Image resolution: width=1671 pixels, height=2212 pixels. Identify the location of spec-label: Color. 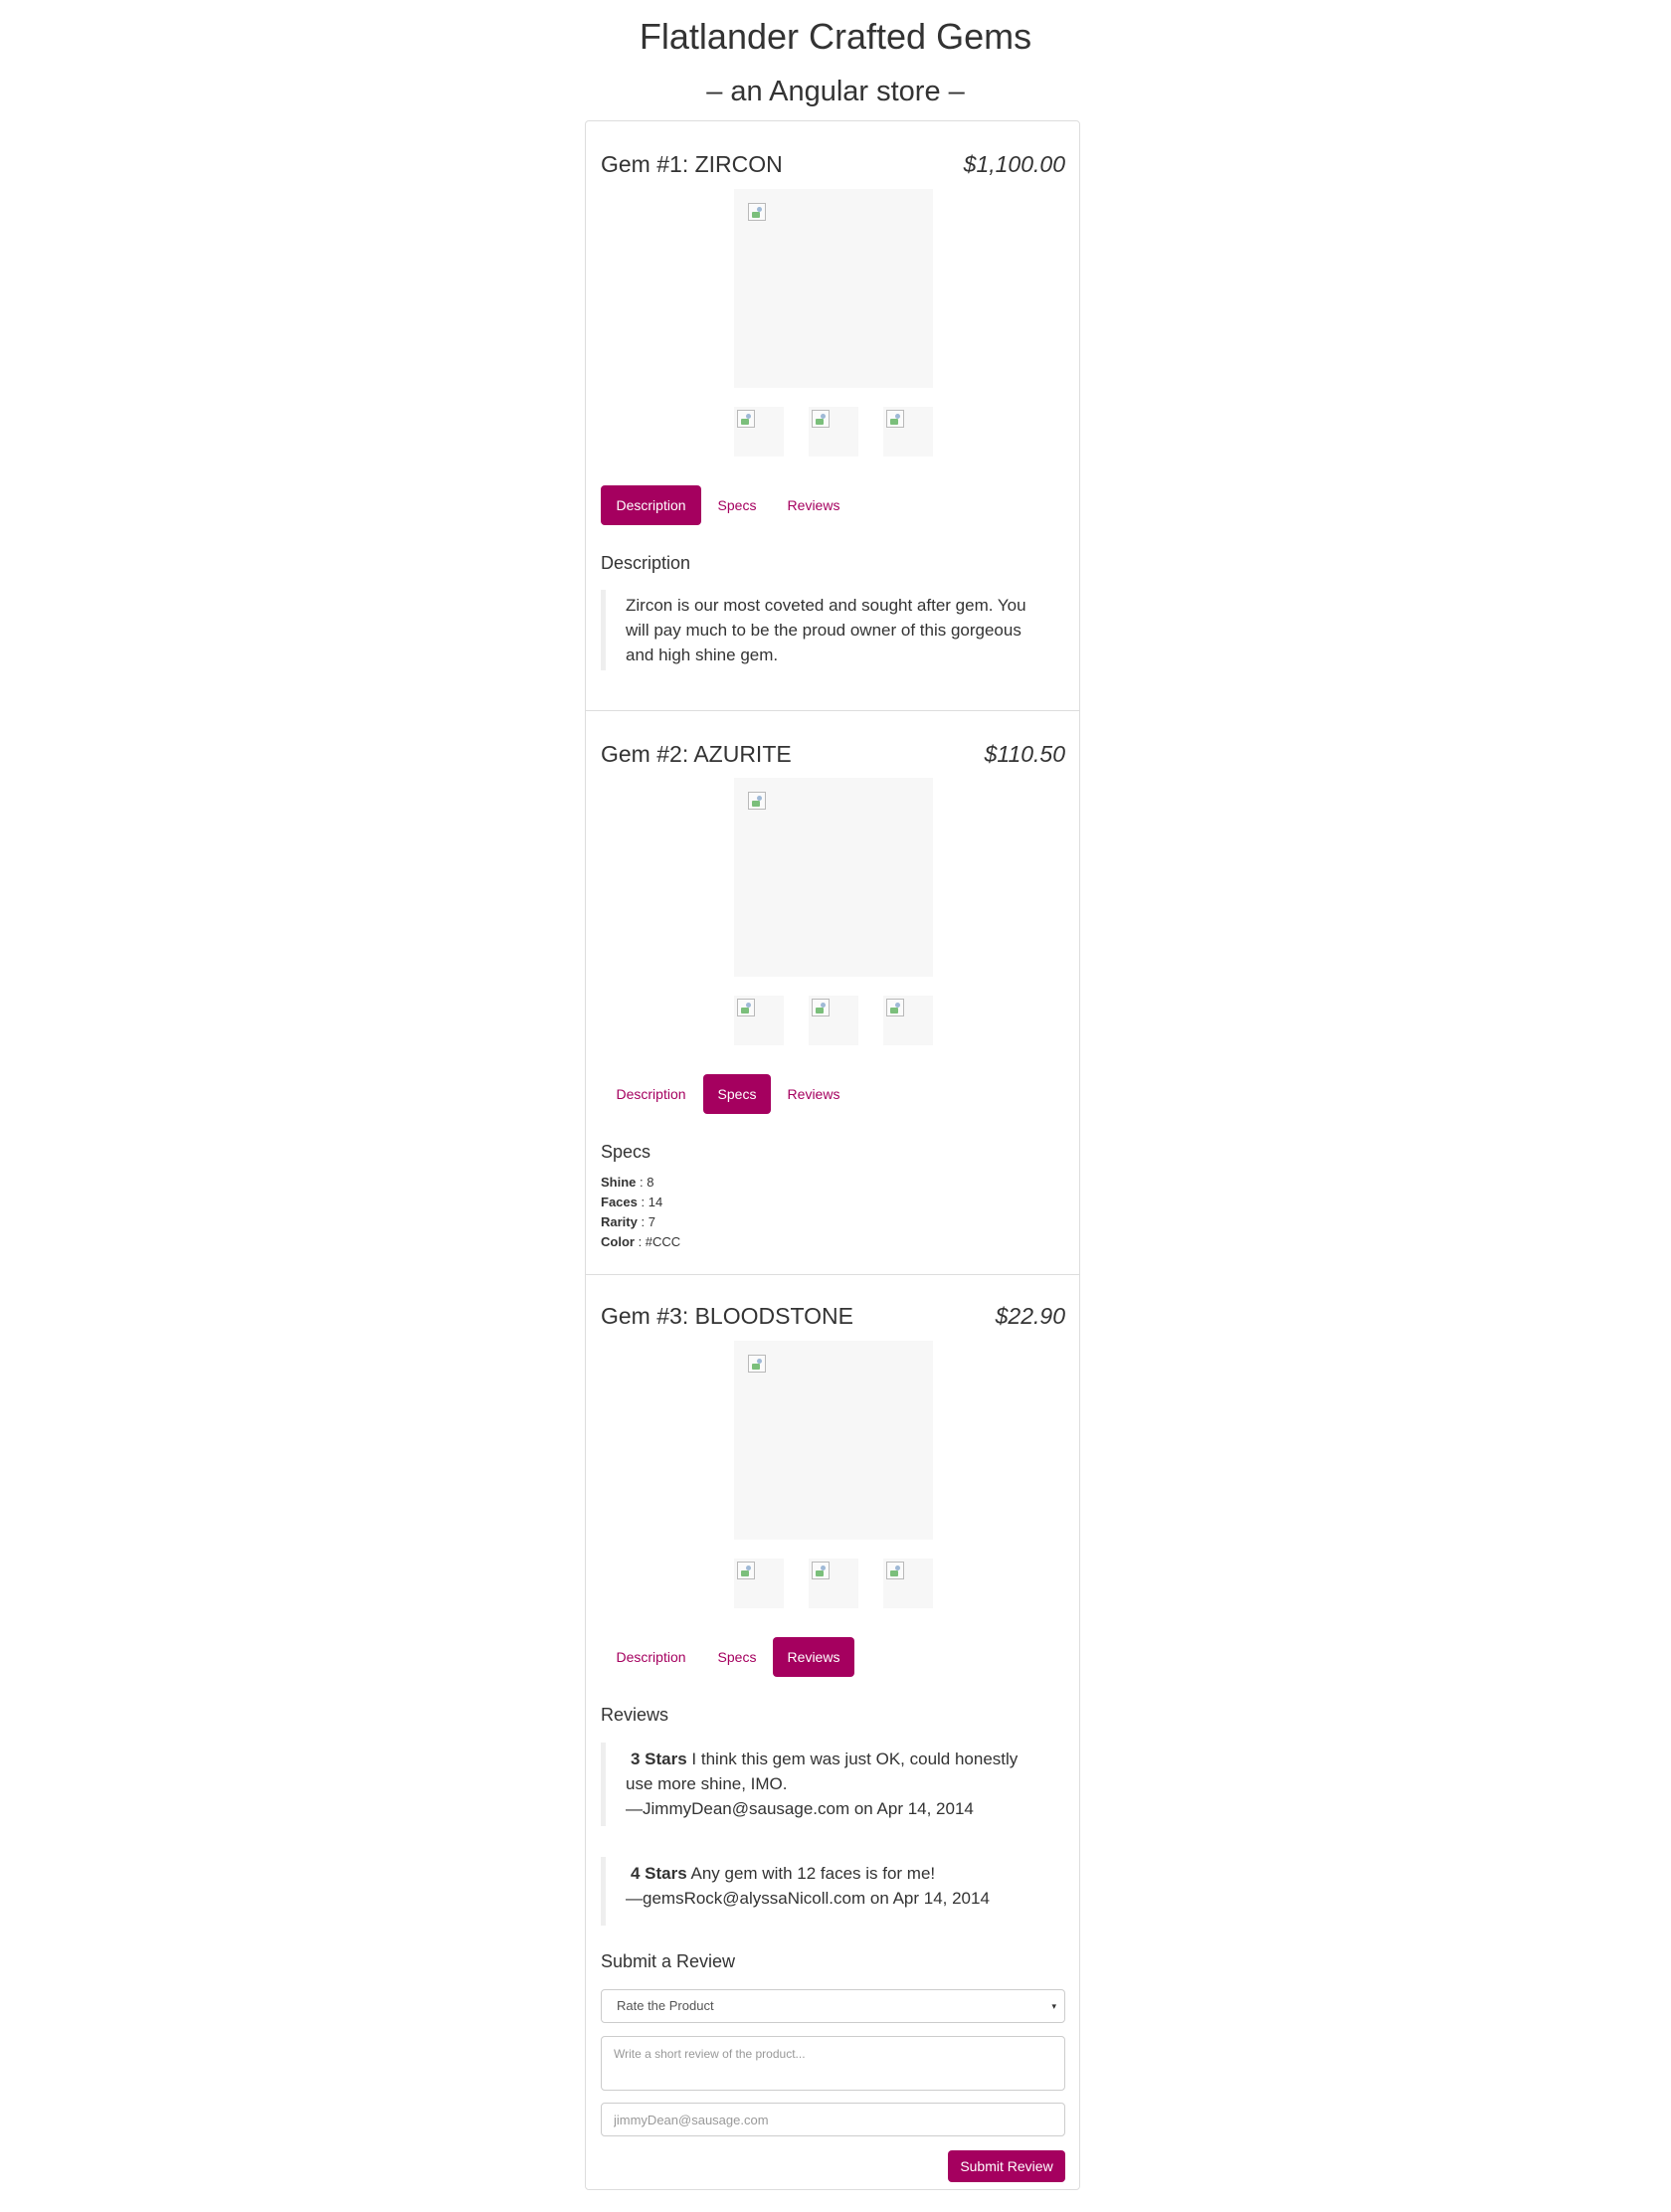
(618, 1241).